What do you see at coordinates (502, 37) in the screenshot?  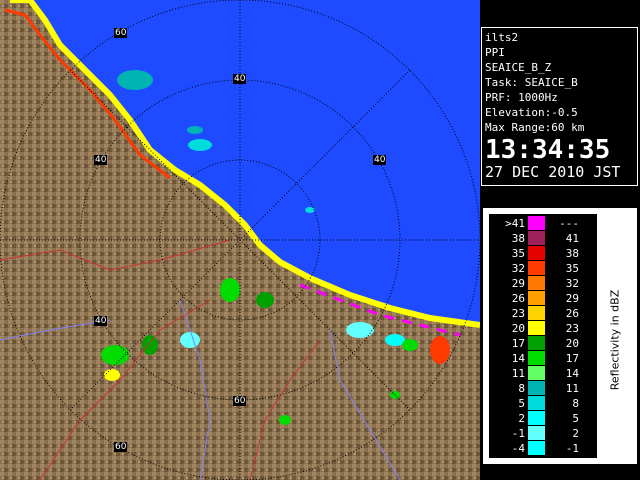 I see `site-name: ilts2` at bounding box center [502, 37].